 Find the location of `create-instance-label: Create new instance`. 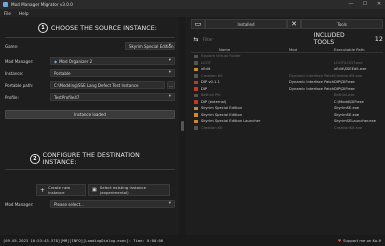

create-instance-label: Create new instance is located at coordinates (59, 190).